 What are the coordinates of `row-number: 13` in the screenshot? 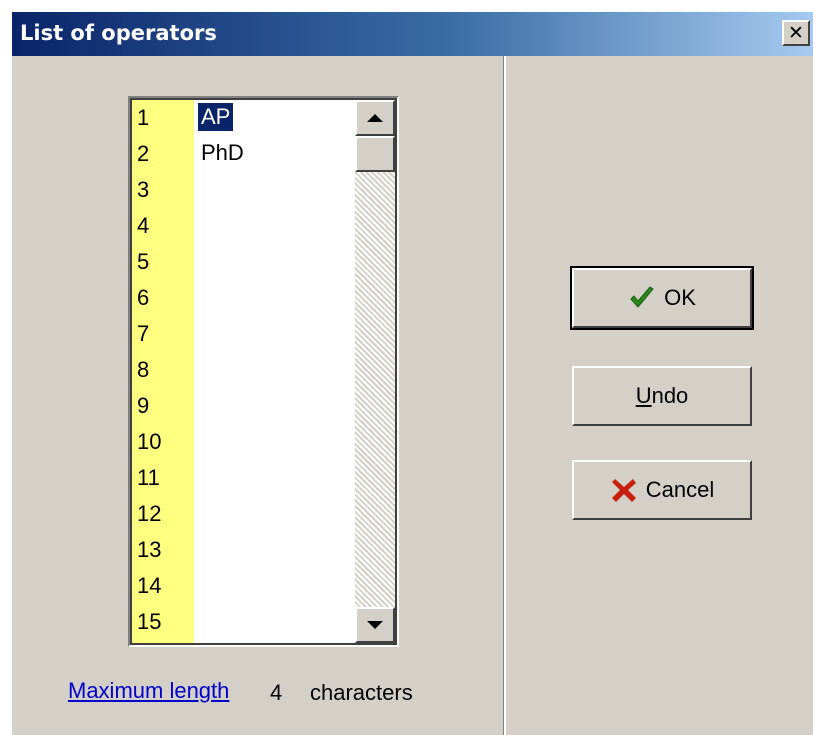 It's located at (149, 549).